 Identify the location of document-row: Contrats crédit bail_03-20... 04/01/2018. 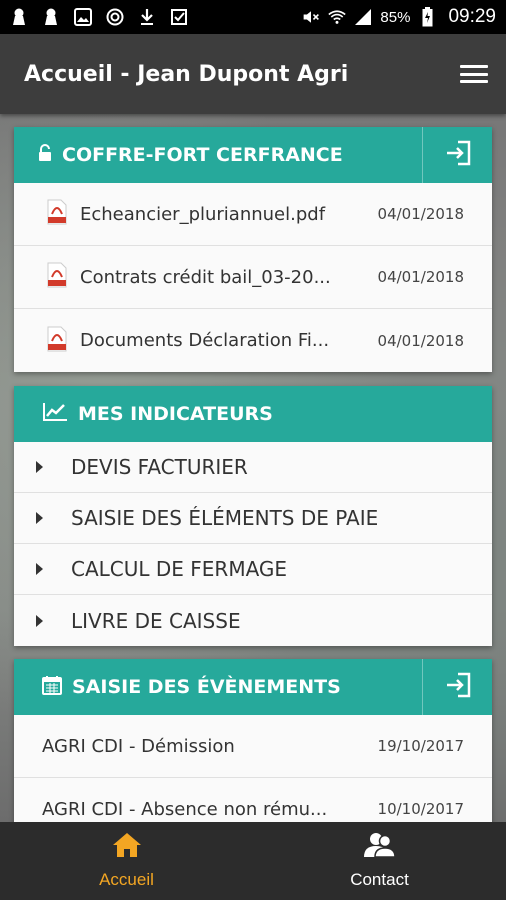
(253, 277).